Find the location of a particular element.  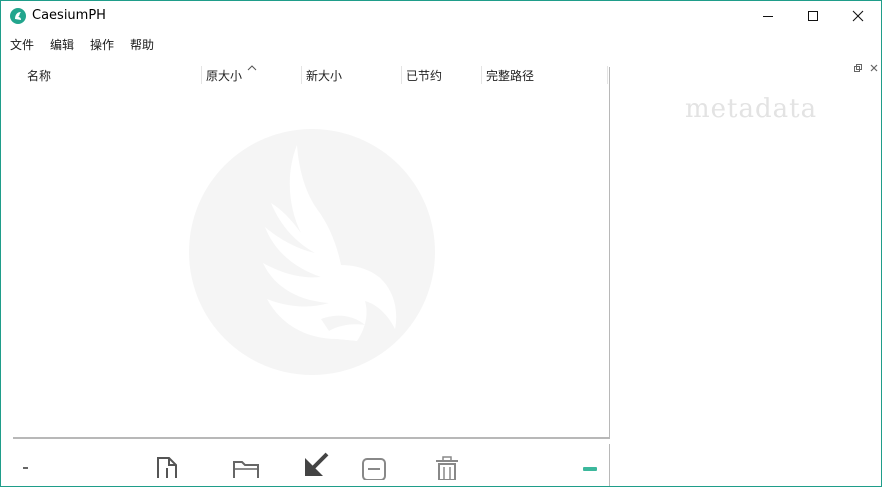

column-header-original-size: 原大小 is located at coordinates (224, 76).